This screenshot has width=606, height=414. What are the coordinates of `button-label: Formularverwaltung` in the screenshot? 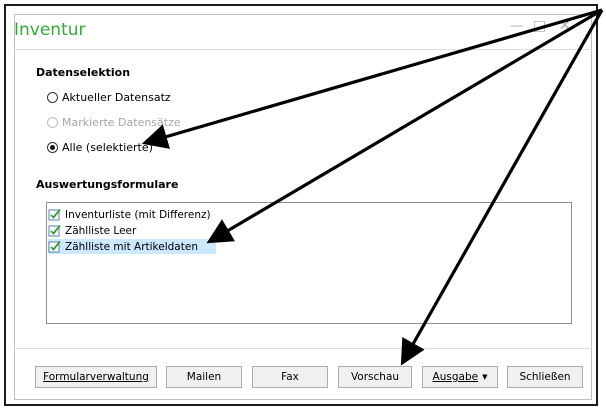 It's located at (96, 377).